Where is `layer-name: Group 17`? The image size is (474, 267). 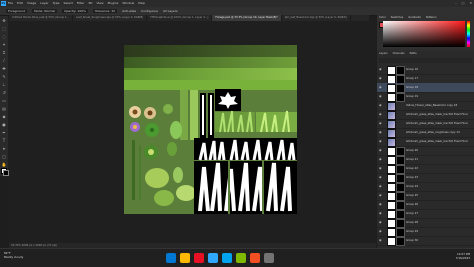
layer-name: Group 17 is located at coordinates (437, 78).